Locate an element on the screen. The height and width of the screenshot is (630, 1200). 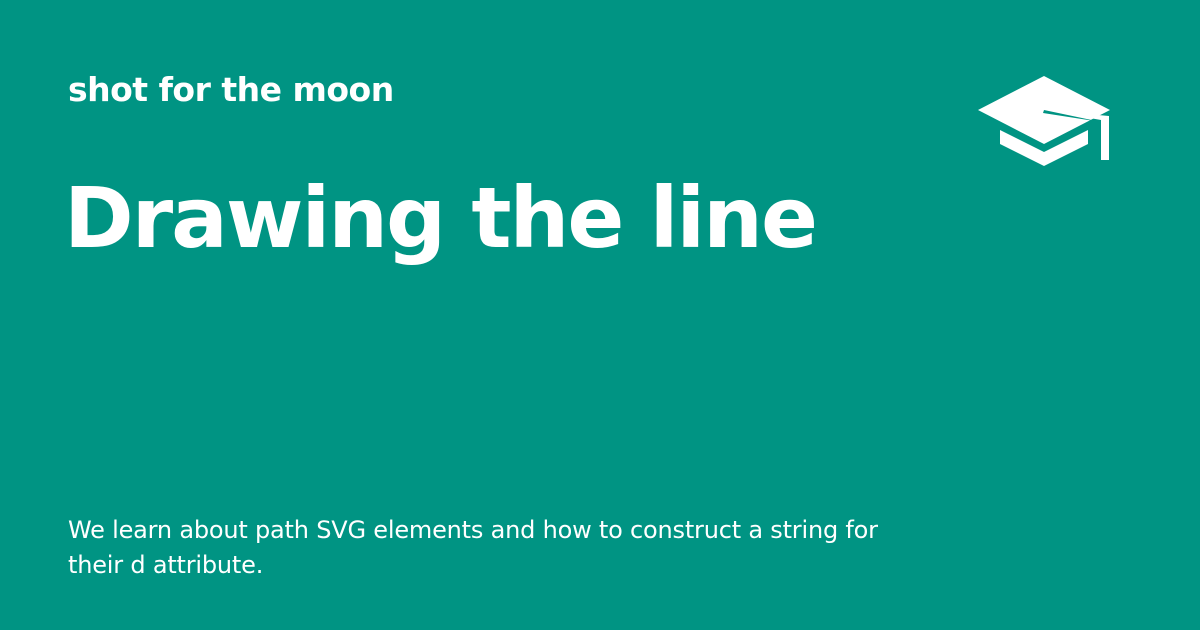
site-name: shot for the moon is located at coordinates (231, 89).